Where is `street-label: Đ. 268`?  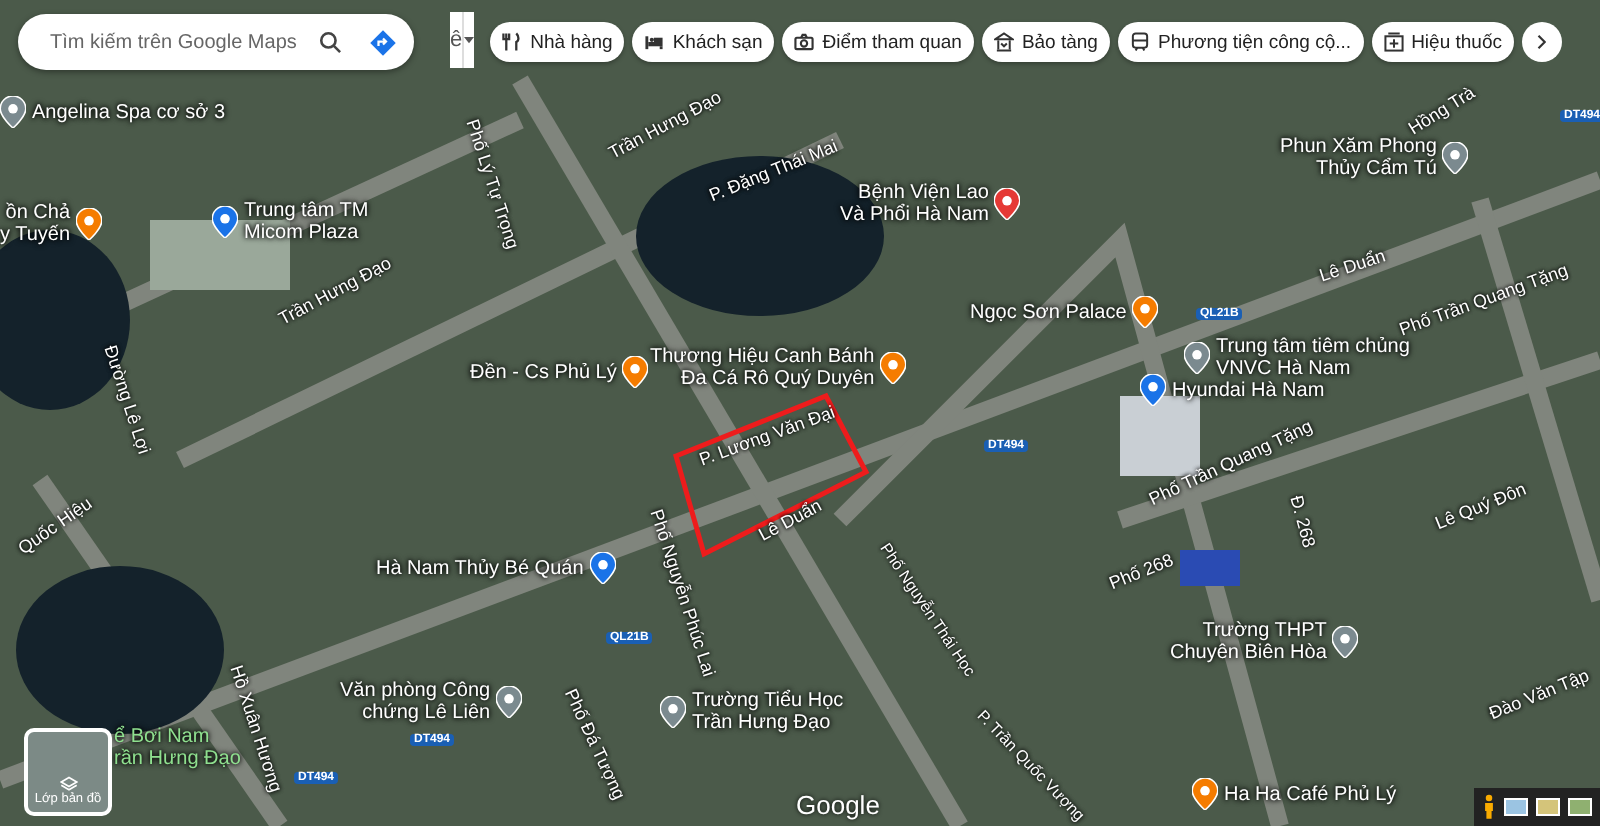 street-label: Đ. 268 is located at coordinates (1303, 521).